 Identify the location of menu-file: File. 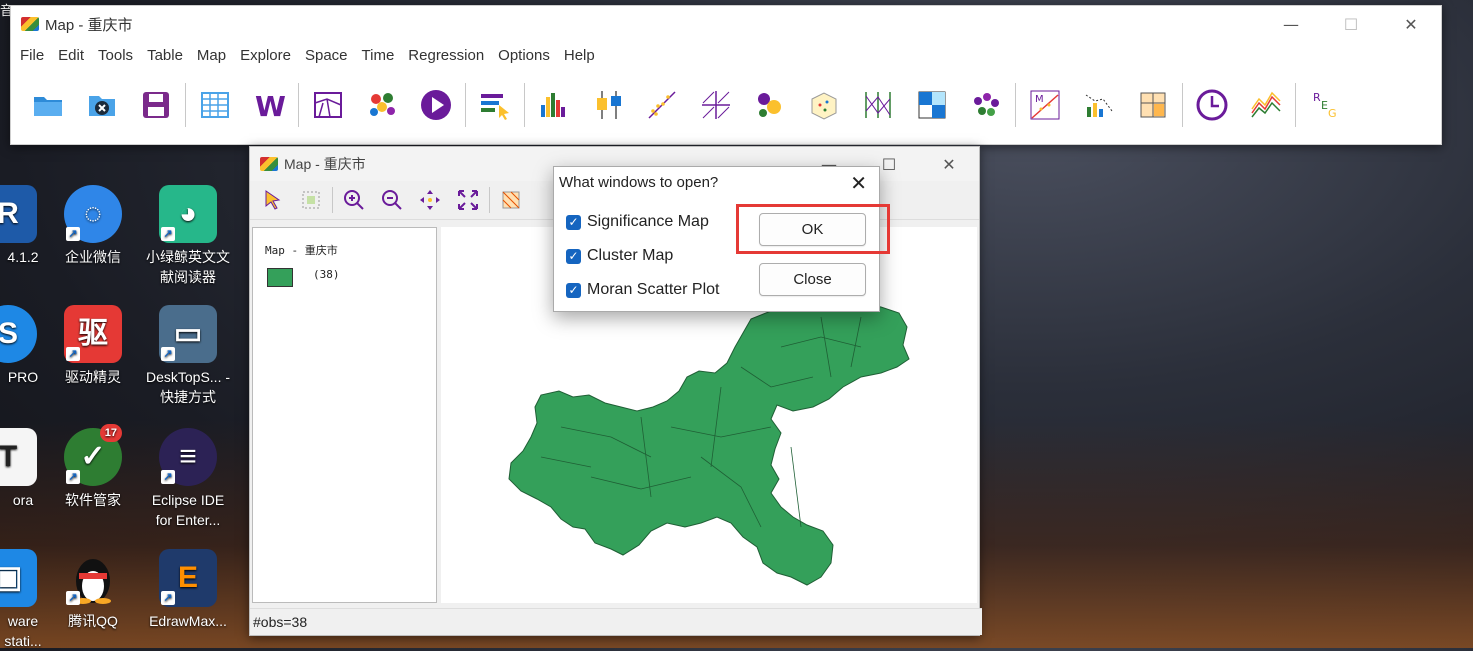
(34, 55).